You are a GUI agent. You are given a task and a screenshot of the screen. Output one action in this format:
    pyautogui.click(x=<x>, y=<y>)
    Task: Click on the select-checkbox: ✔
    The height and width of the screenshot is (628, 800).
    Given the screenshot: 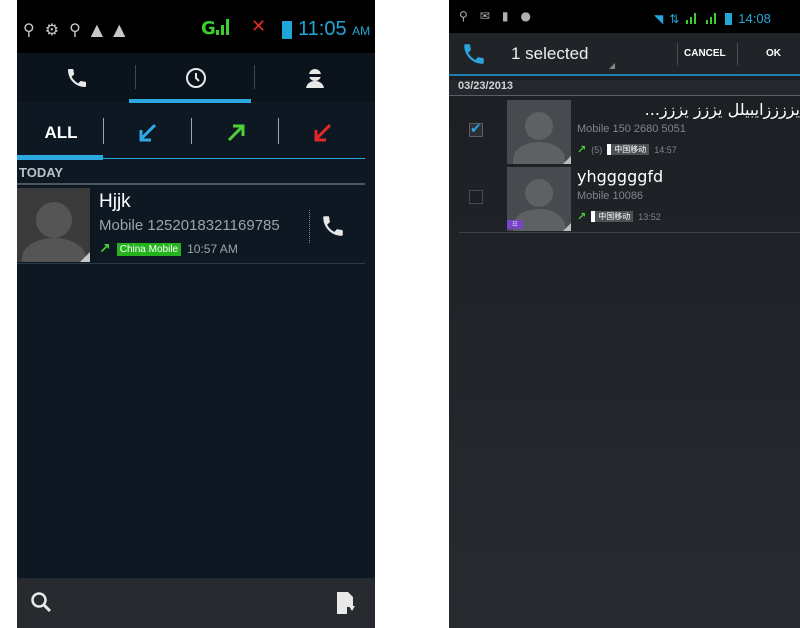 What is the action you would take?
    pyautogui.click(x=476, y=129)
    